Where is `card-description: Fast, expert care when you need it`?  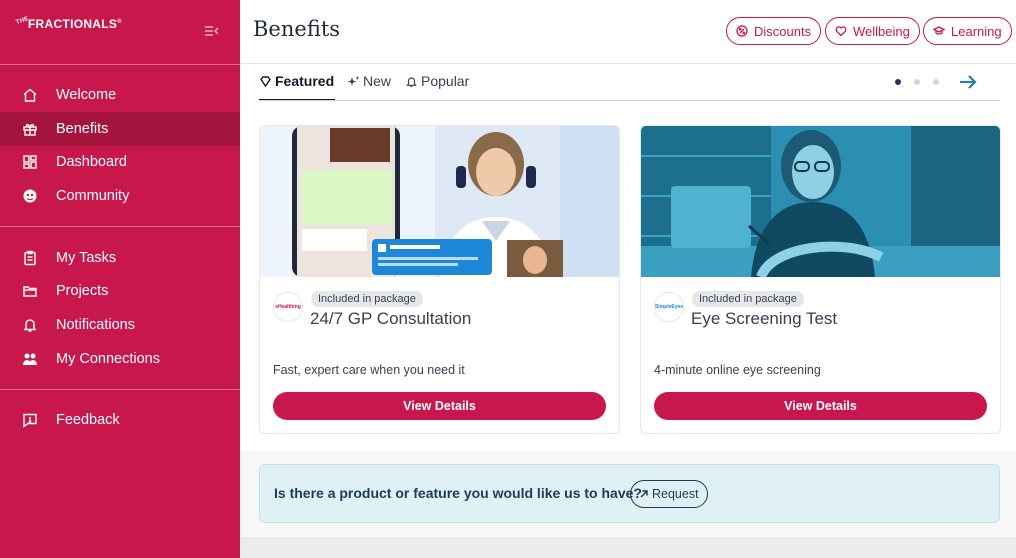
card-description: Fast, expert care when you need it is located at coordinates (369, 370).